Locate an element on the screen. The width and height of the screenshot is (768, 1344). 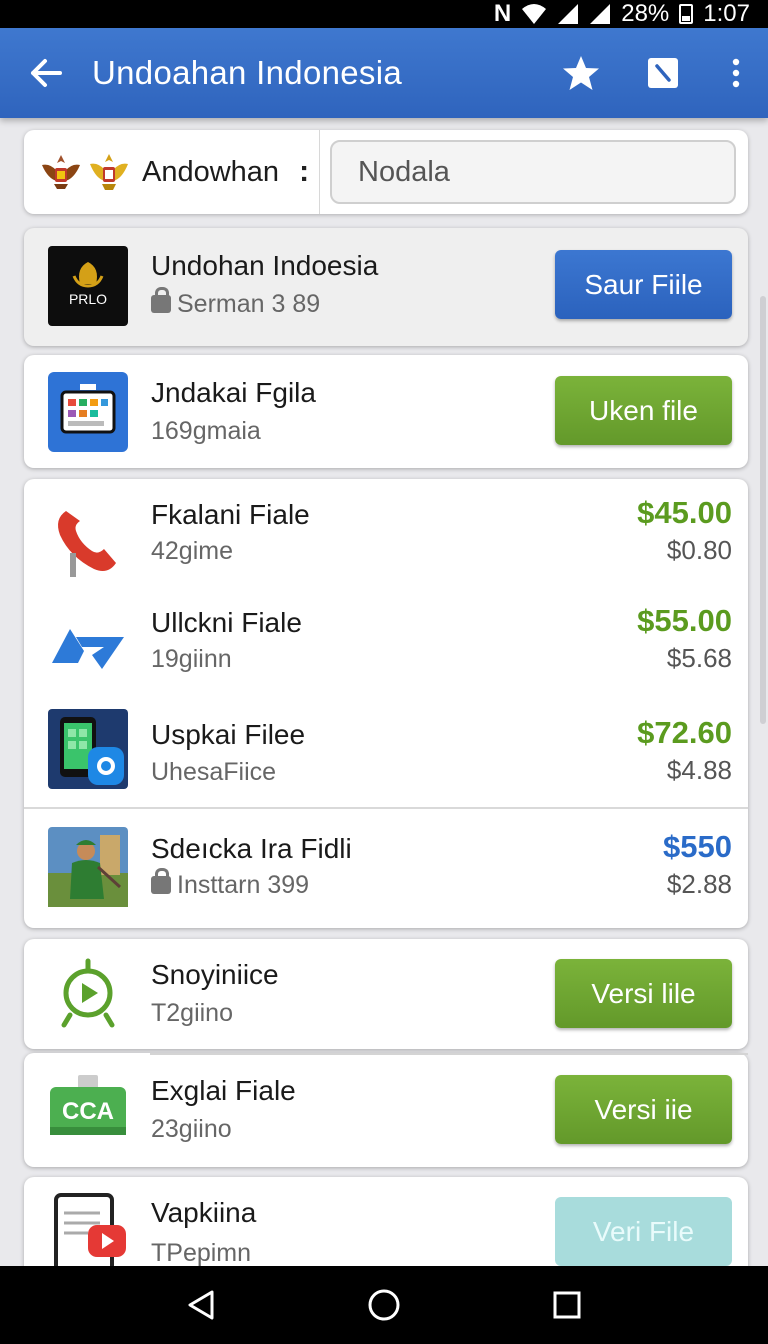
nav-recents-button is located at coordinates (567, 1305).